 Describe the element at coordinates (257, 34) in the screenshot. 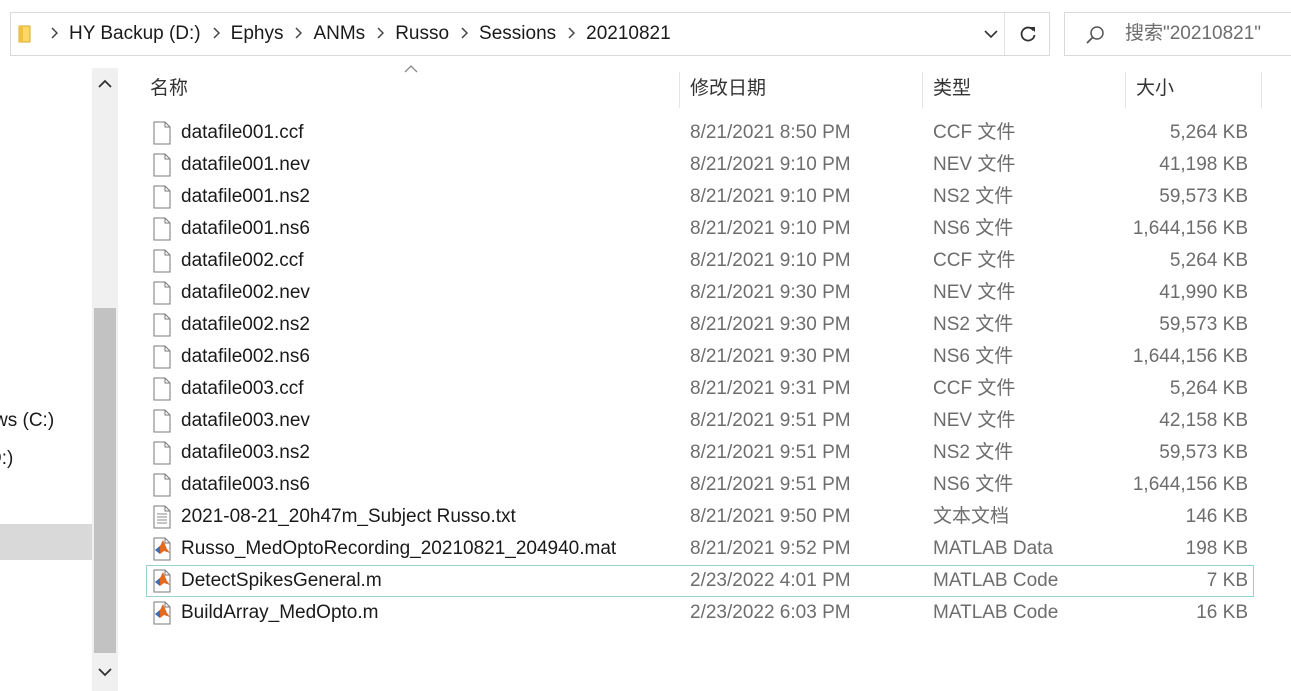

I see `breadcrumb-item: Ephys` at that location.